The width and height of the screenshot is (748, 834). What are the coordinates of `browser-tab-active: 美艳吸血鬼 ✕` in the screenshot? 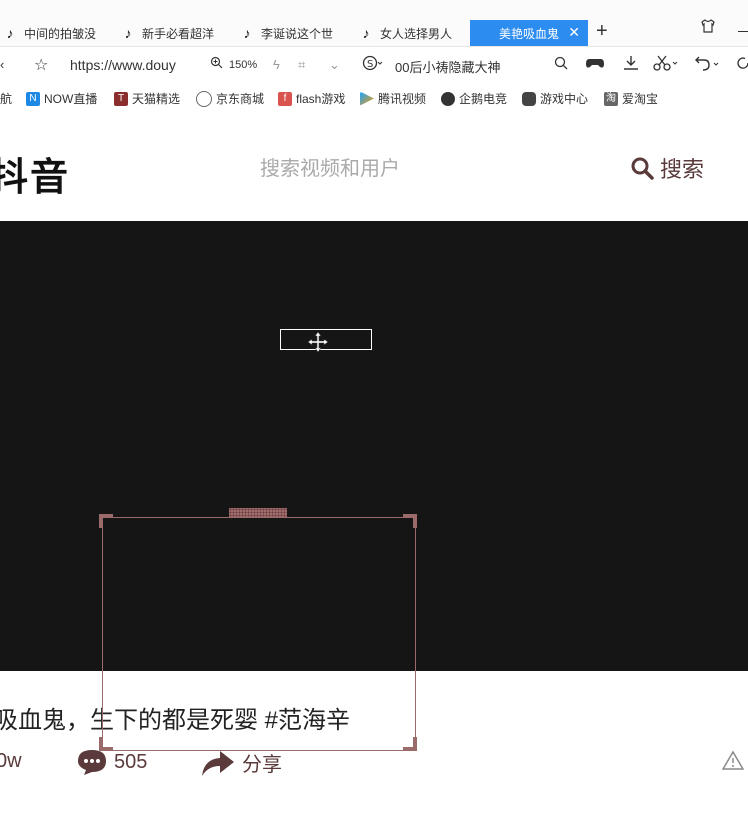 It's located at (529, 33).